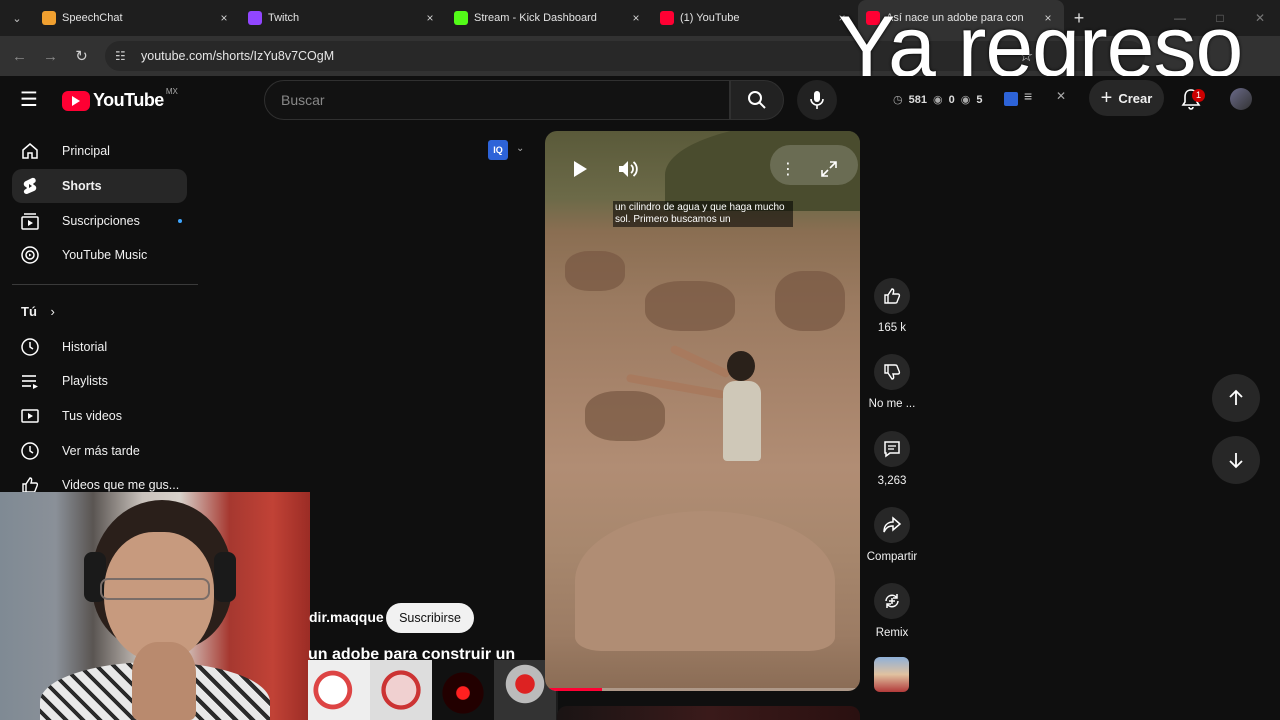 Image resolution: width=1280 pixels, height=720 pixels. I want to click on sticker-cows, so click(339, 690).